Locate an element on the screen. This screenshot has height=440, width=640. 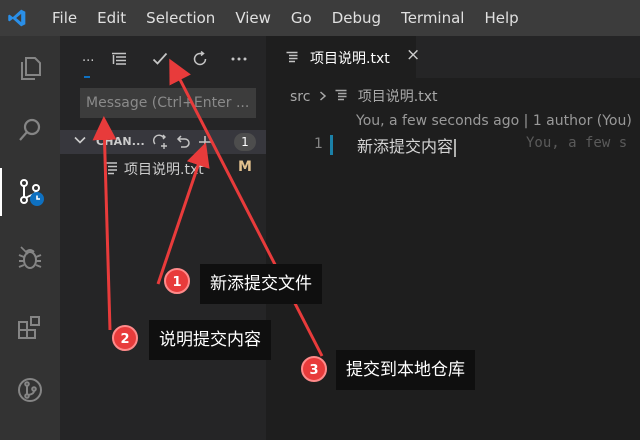
explorer-icon is located at coordinates (30, 68).